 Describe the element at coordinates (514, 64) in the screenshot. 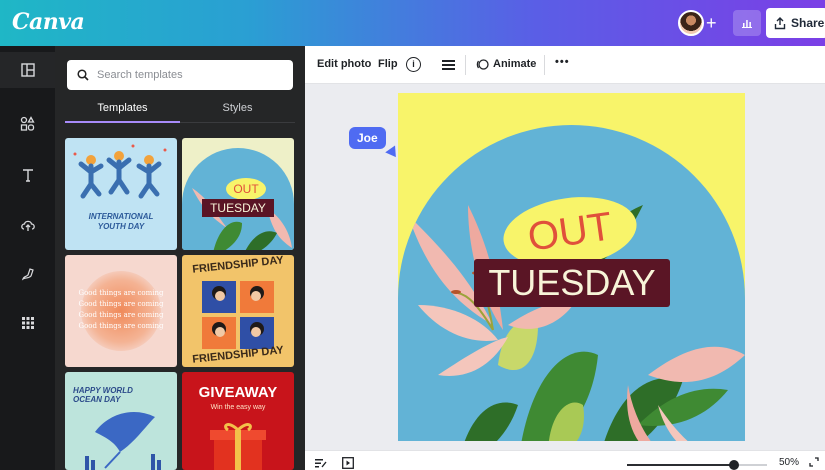

I see `animate-button: Animate` at that location.